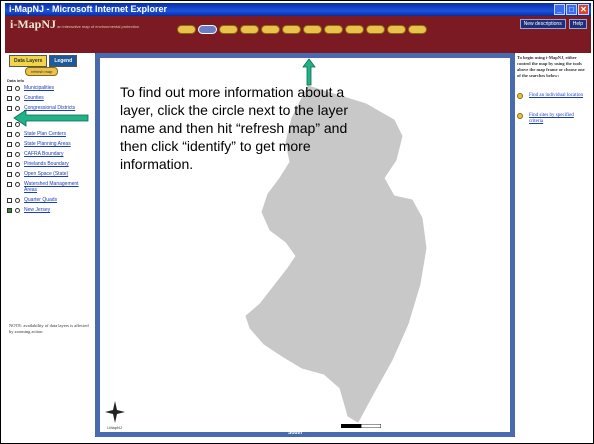 The height and width of the screenshot is (444, 594). I want to click on layer-name-link: State Plan Centers, so click(57, 134).